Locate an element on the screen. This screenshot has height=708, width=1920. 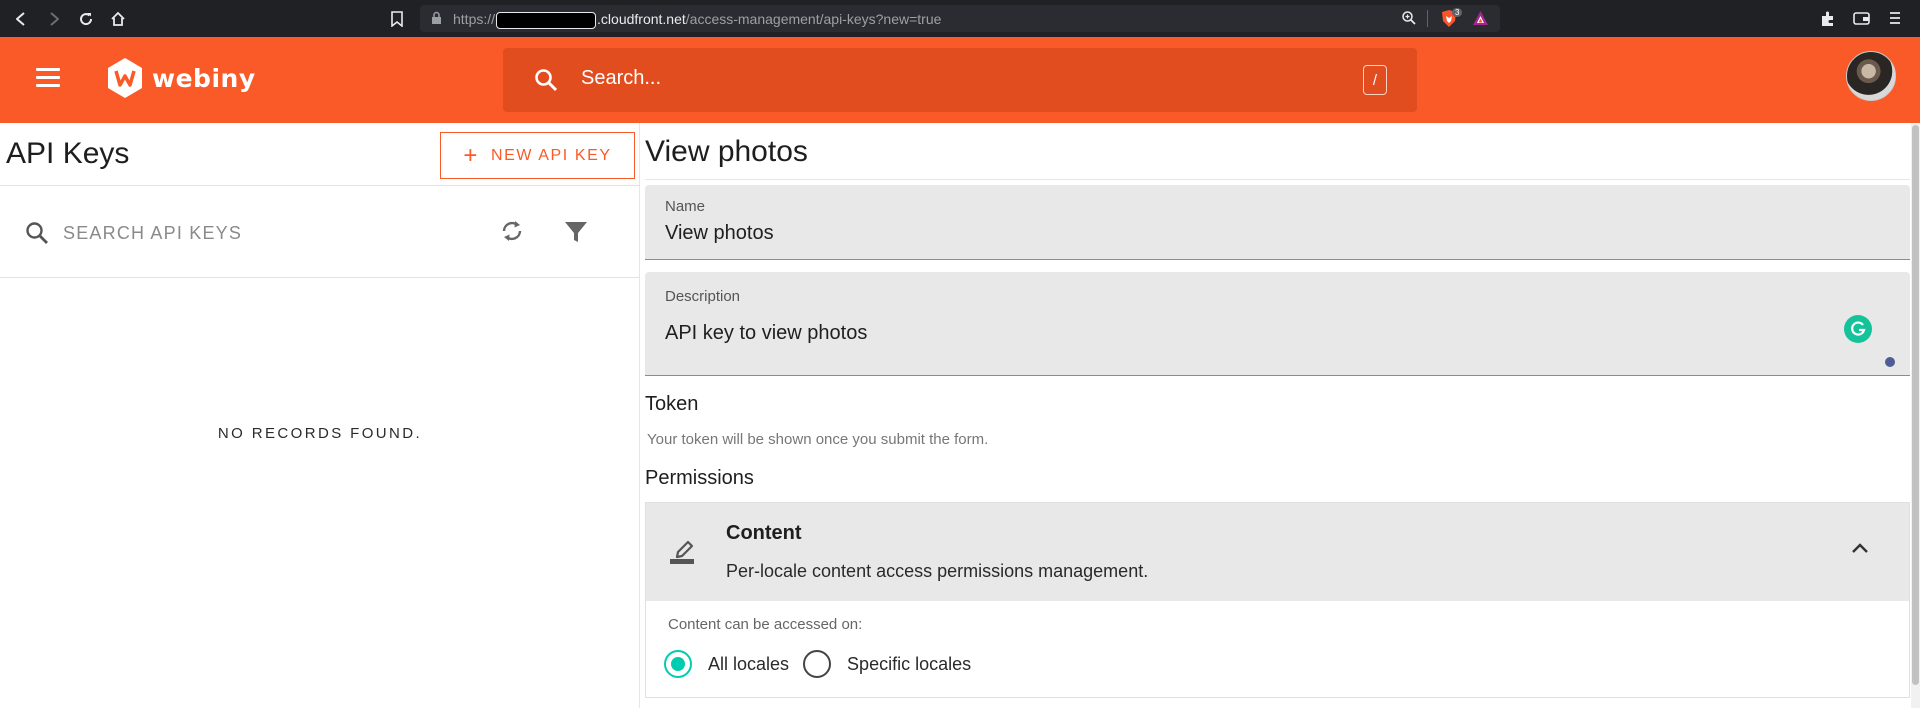
browser-menu-icon is located at coordinates (1895, 20).